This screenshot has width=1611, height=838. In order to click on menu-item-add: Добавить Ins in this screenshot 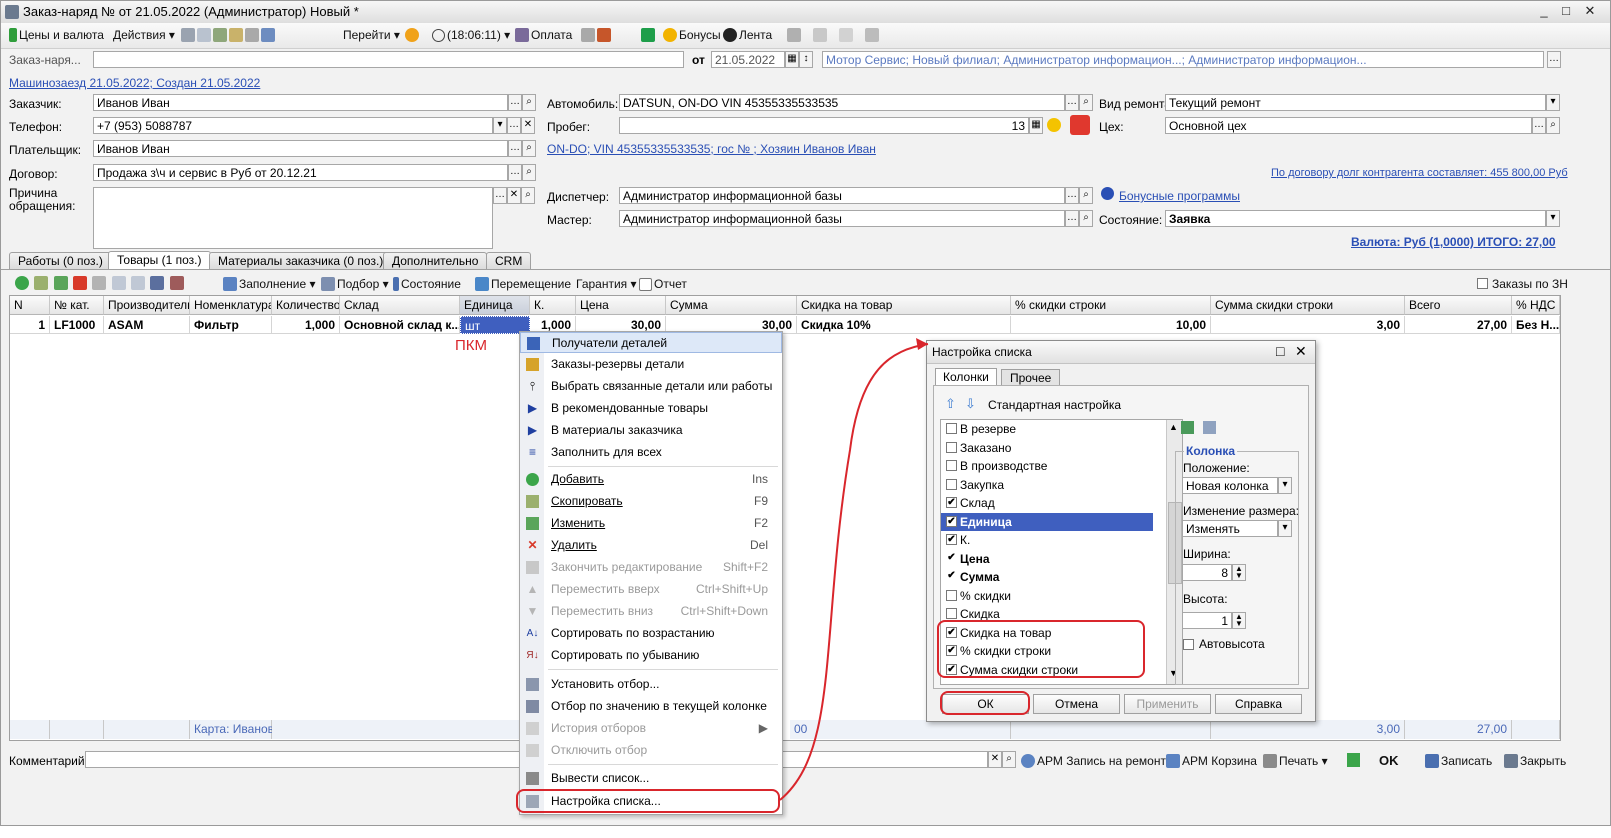, I will do `click(651, 479)`.